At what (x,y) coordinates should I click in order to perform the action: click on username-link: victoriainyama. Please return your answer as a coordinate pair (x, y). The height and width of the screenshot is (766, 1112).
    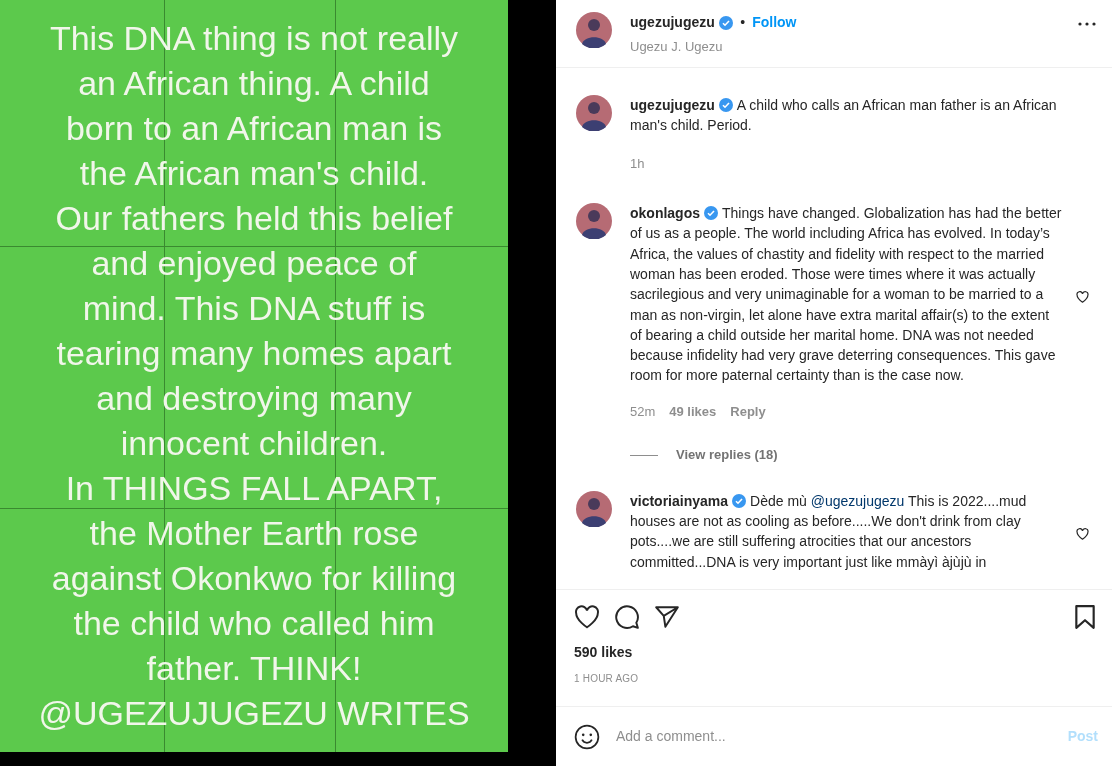
    Looking at the image, I should click on (679, 500).